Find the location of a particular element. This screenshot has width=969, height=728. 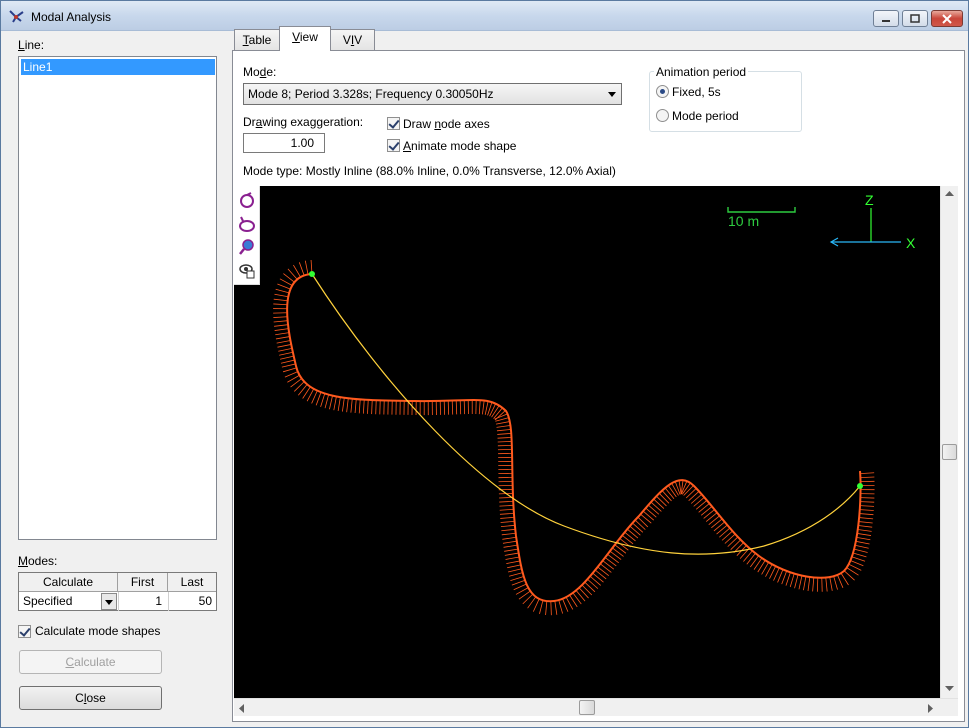

mode-period-radio is located at coordinates (662, 115).